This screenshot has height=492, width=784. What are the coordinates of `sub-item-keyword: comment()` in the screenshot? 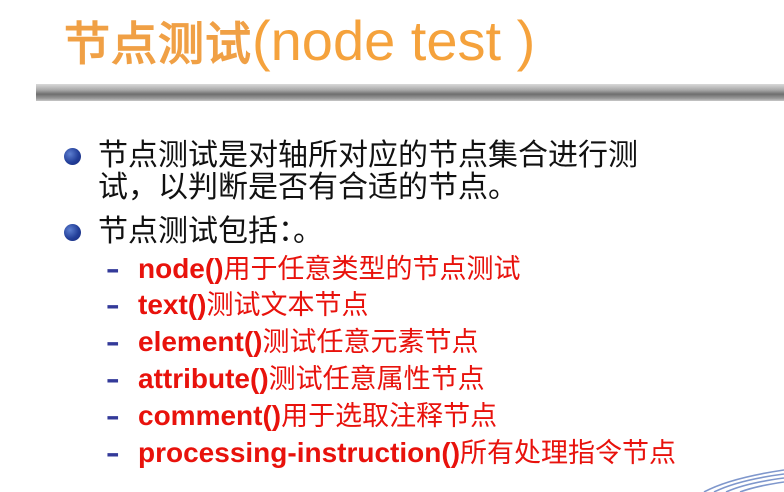 It's located at (210, 415).